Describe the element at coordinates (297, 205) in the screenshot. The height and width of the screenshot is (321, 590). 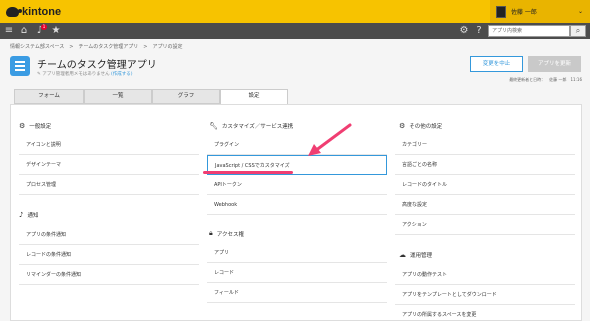
I see `settings-item-webhook: Webhook` at that location.